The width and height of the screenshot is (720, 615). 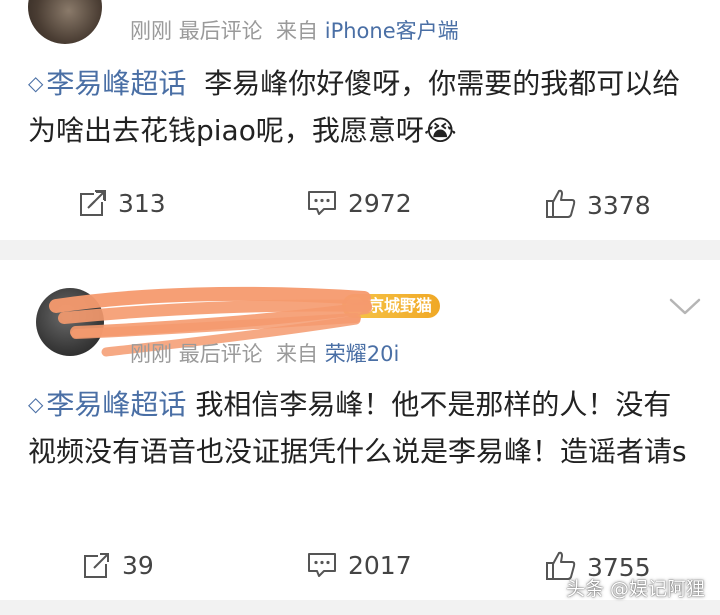 I want to click on crying-emoji: 😭, so click(x=440, y=130).